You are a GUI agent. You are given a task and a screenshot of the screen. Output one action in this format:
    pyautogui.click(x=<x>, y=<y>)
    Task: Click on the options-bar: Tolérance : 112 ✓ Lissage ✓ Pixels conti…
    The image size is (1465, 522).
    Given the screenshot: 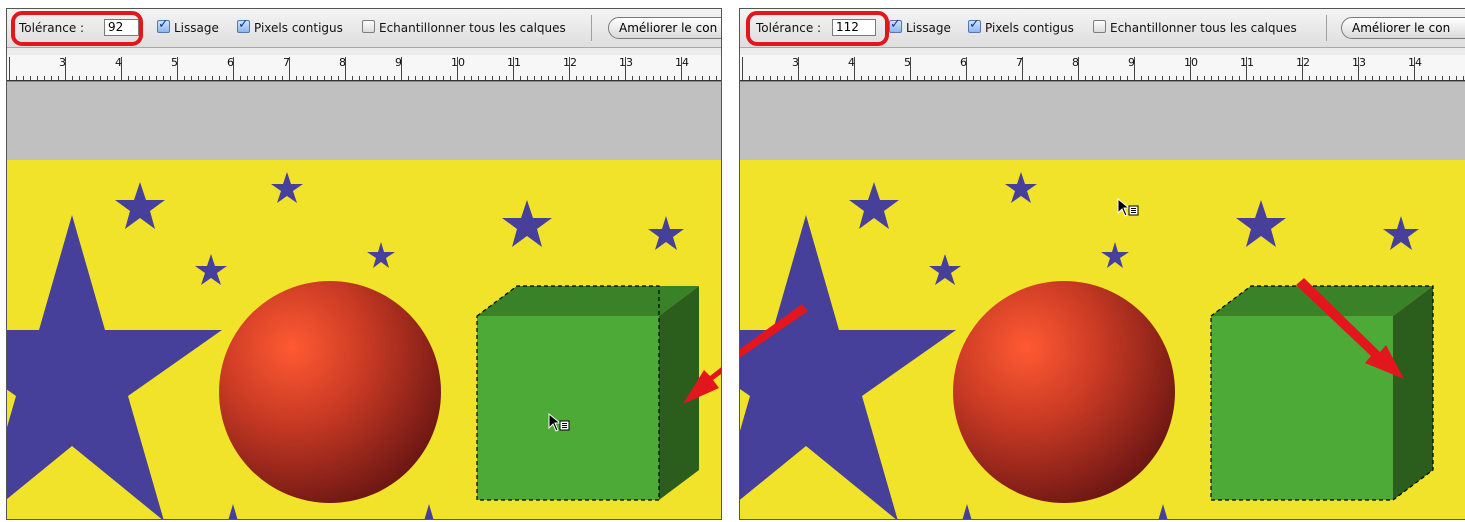 What is the action you would take?
    pyautogui.click(x=1102, y=28)
    